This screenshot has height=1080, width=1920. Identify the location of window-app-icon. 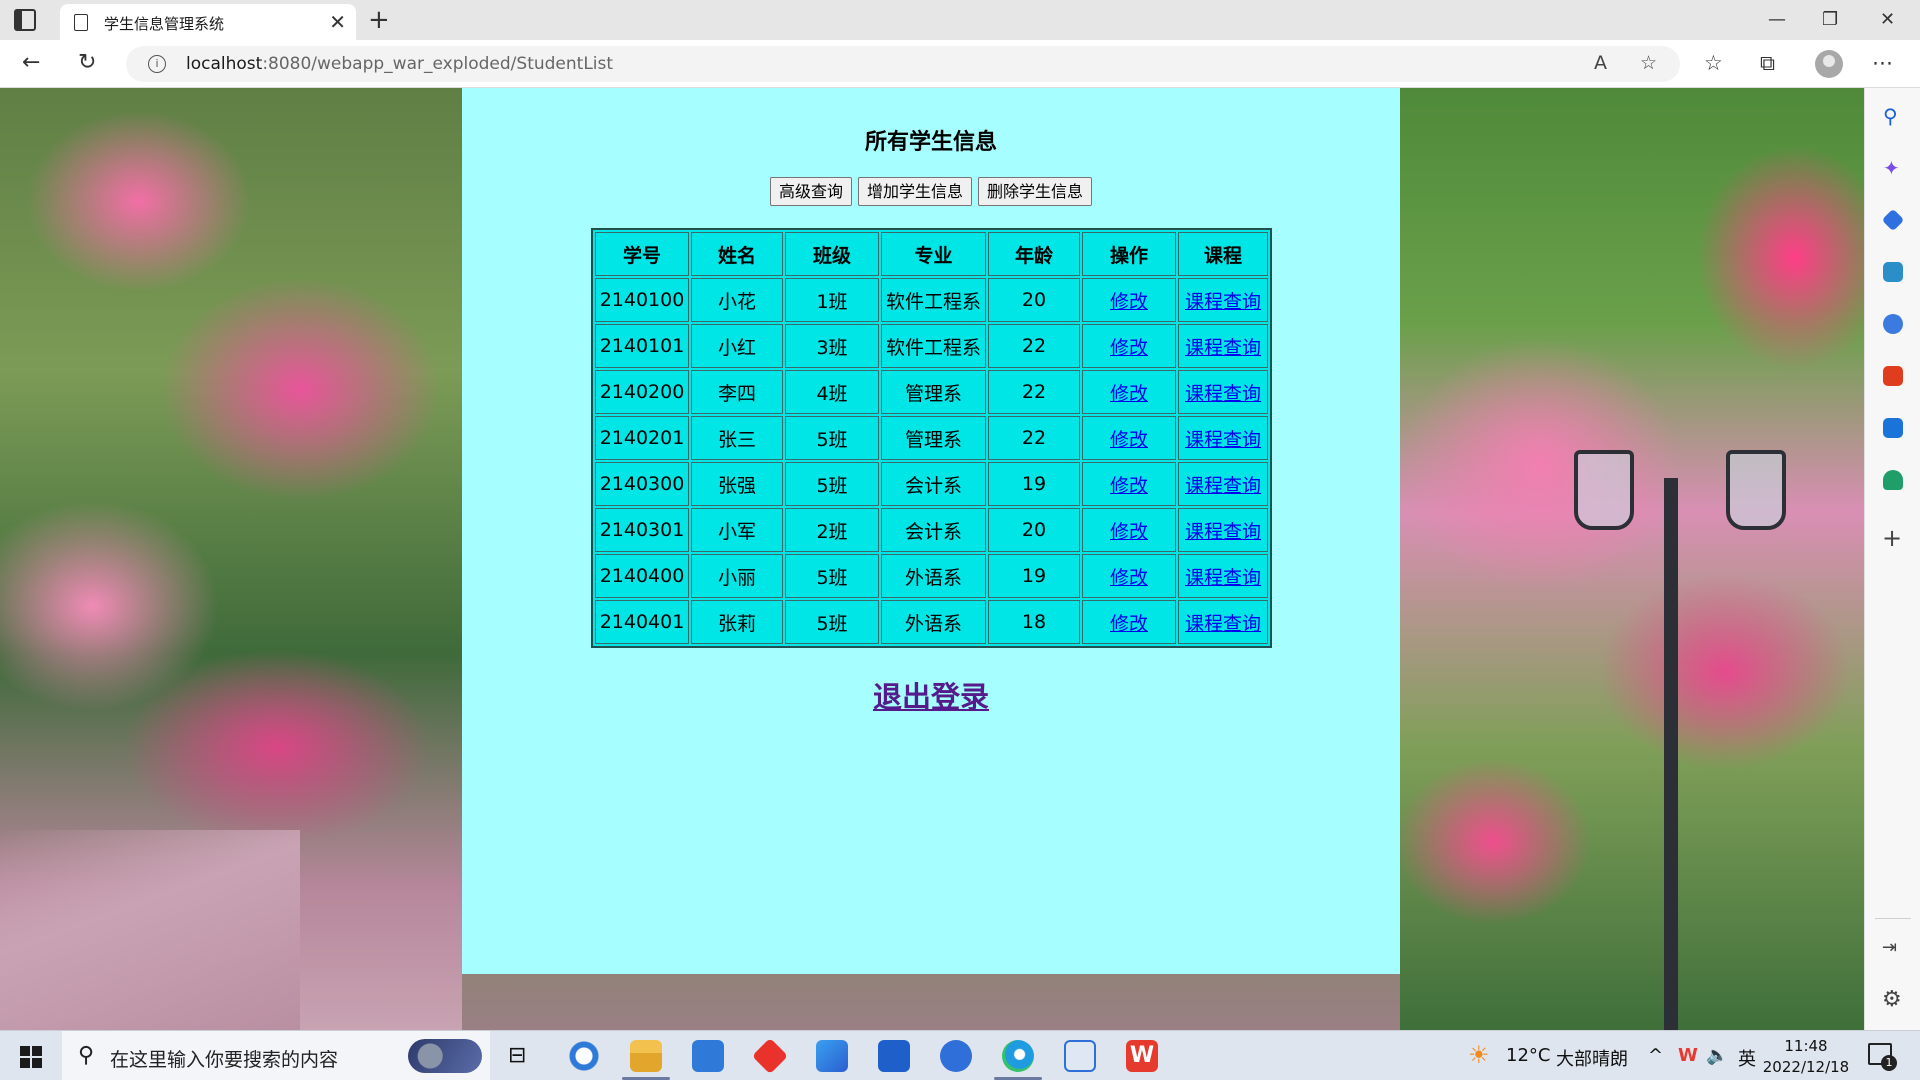
(1080, 1056).